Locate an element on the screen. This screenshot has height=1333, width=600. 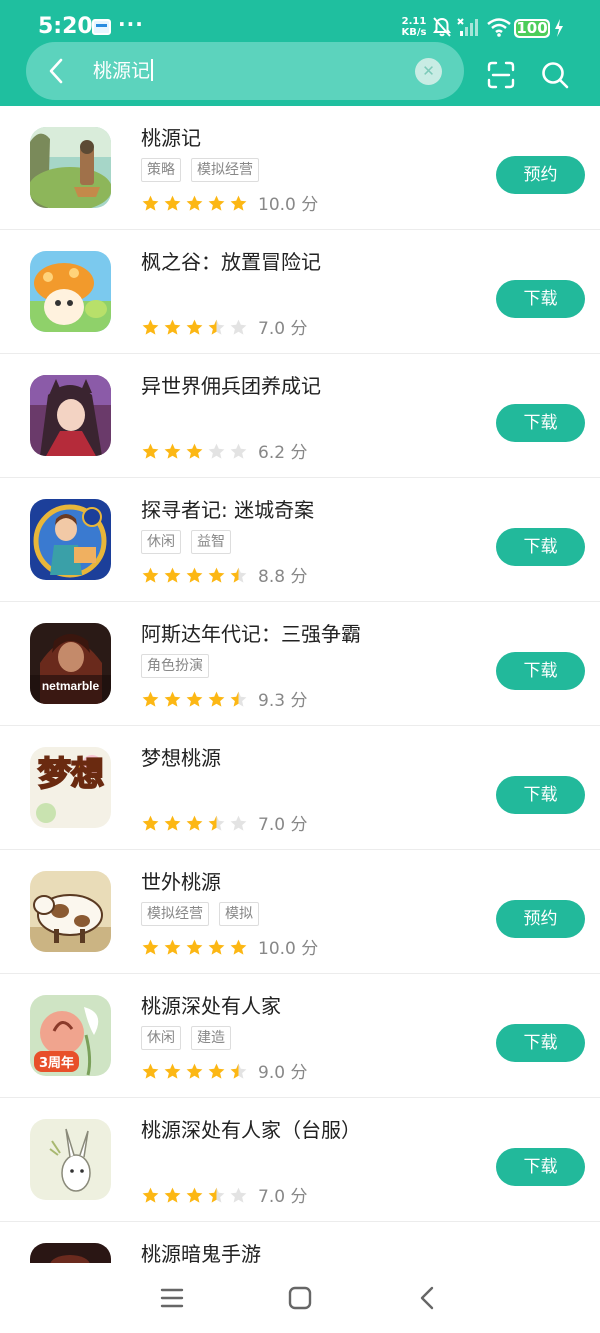
rating: 8.8 分 is located at coordinates (224, 574).